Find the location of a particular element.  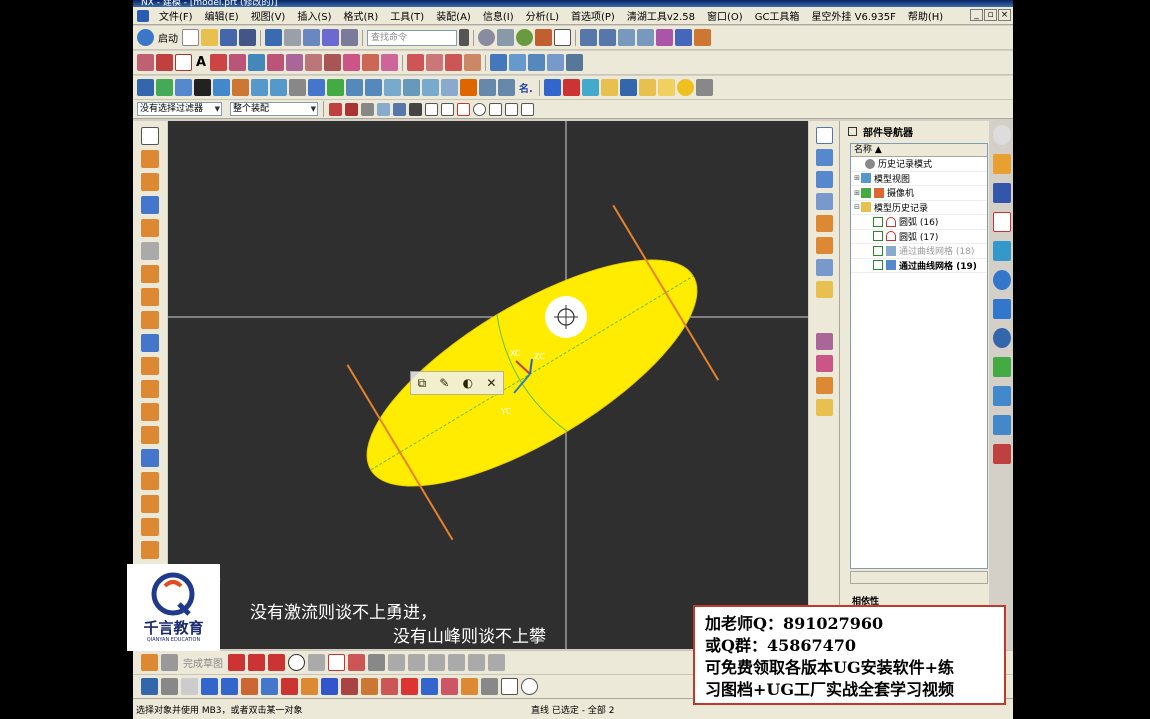

history-icon is located at coordinates (1001, 309).